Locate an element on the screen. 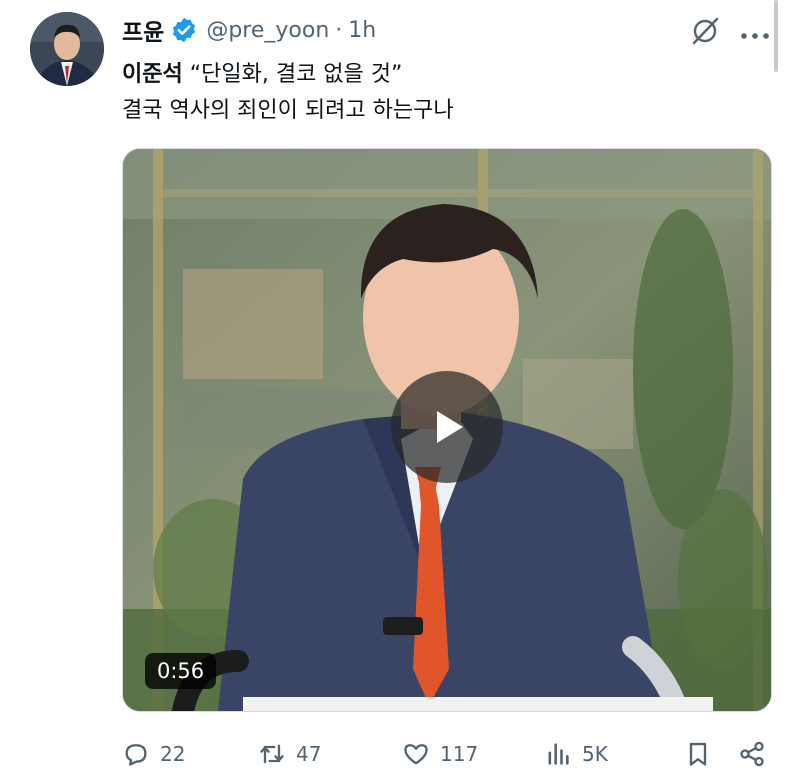  like-button: 117 is located at coordinates (440, 754).